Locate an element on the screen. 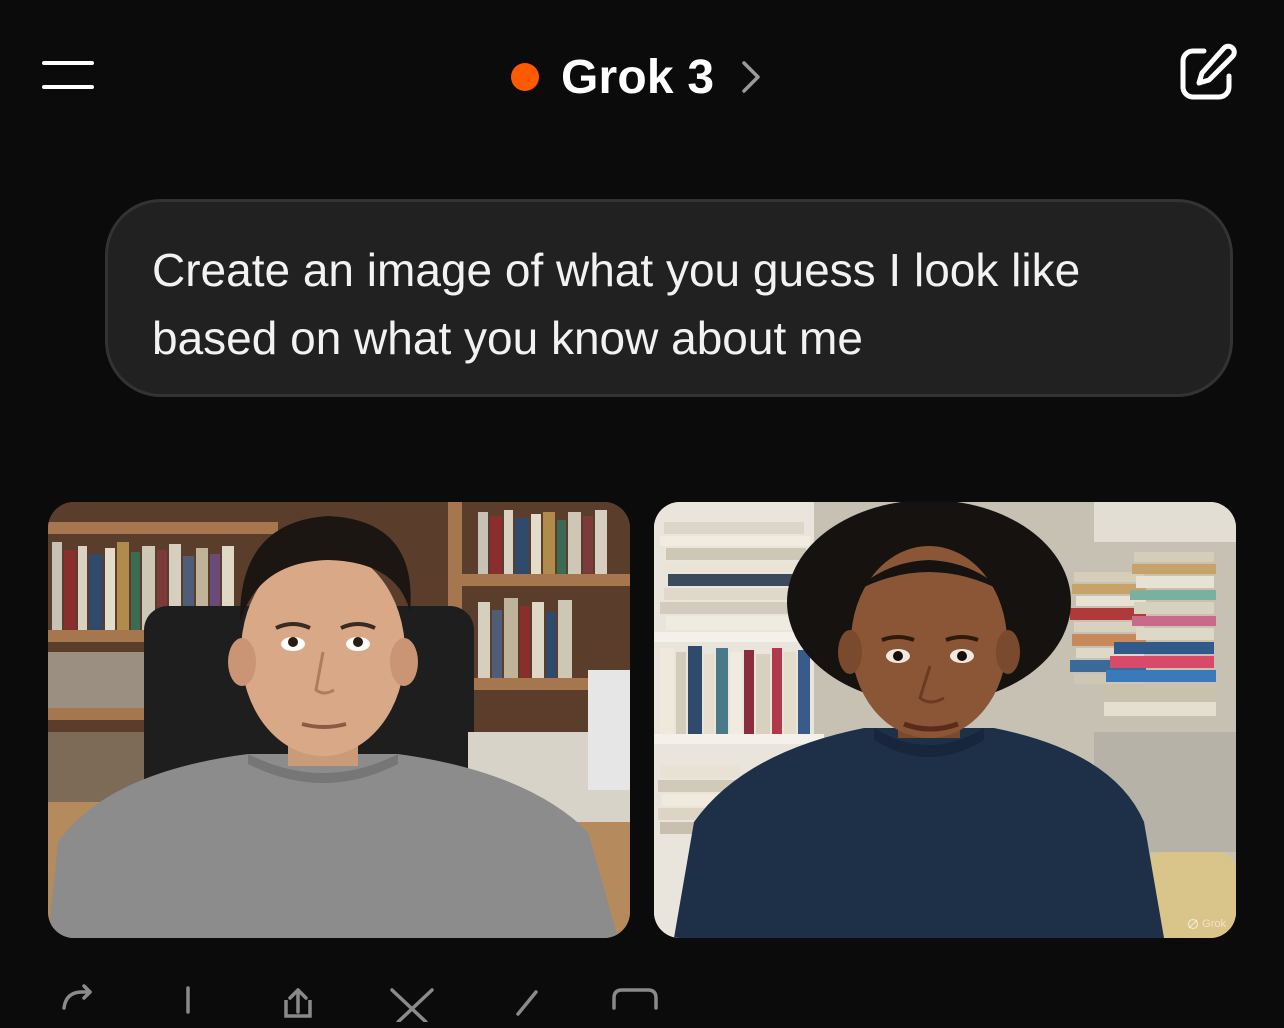 This screenshot has height=1028, width=1284. response-action-bar is located at coordinates (398, 1001).